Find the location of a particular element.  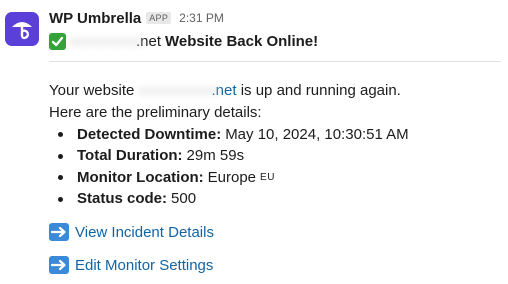

app-badge: APP is located at coordinates (159, 18).